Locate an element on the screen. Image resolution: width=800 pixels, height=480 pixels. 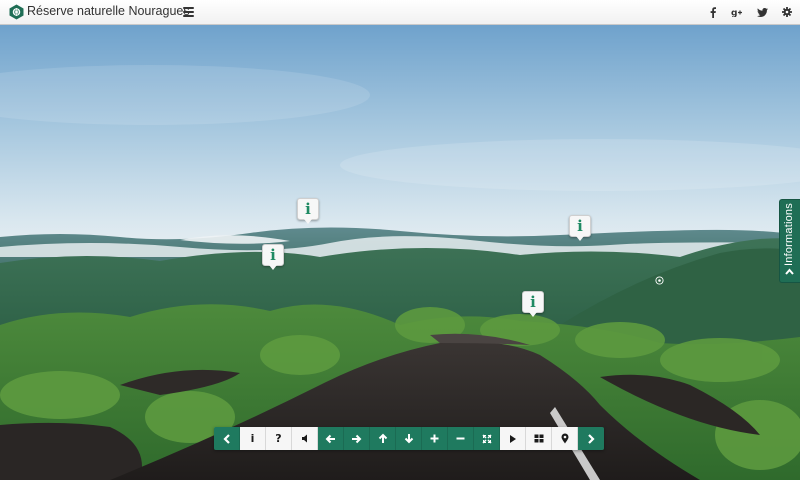
fullscreen-icon is located at coordinates (486, 438).